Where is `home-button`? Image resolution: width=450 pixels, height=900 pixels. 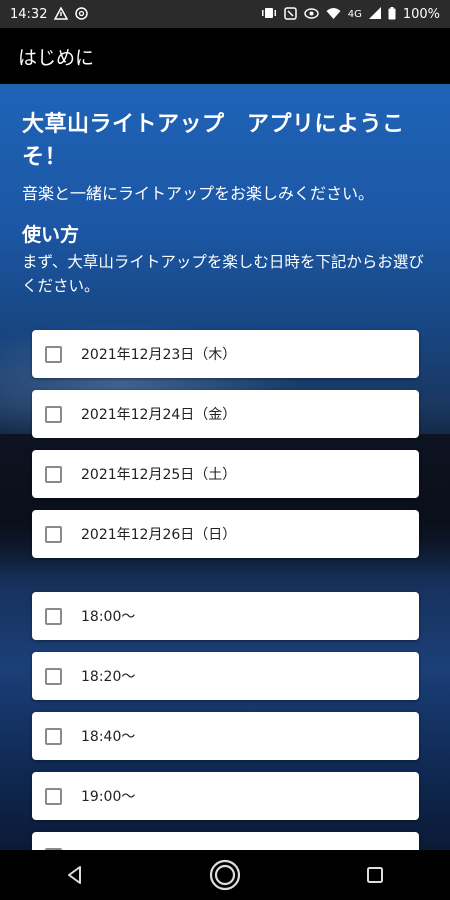
home-button is located at coordinates (225, 875).